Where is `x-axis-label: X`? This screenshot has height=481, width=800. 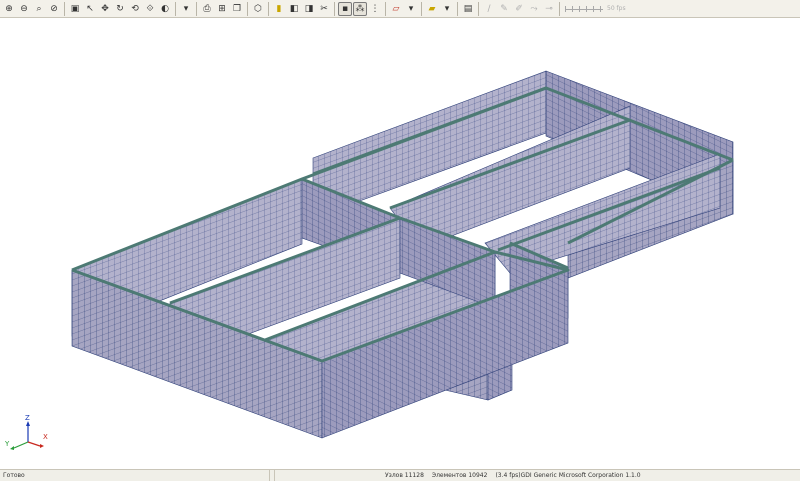
x-axis-label: X is located at coordinates (45, 437).